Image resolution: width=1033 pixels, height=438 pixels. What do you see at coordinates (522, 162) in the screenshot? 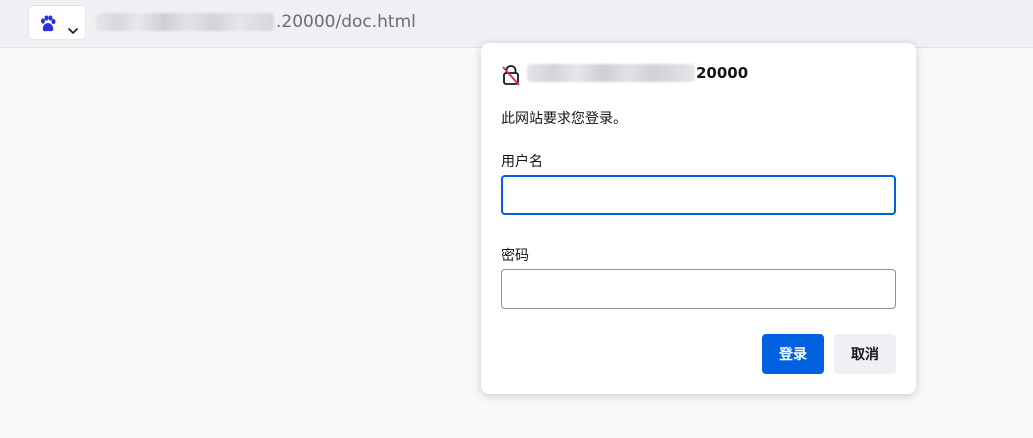
I see `username-label: 用户名` at bounding box center [522, 162].